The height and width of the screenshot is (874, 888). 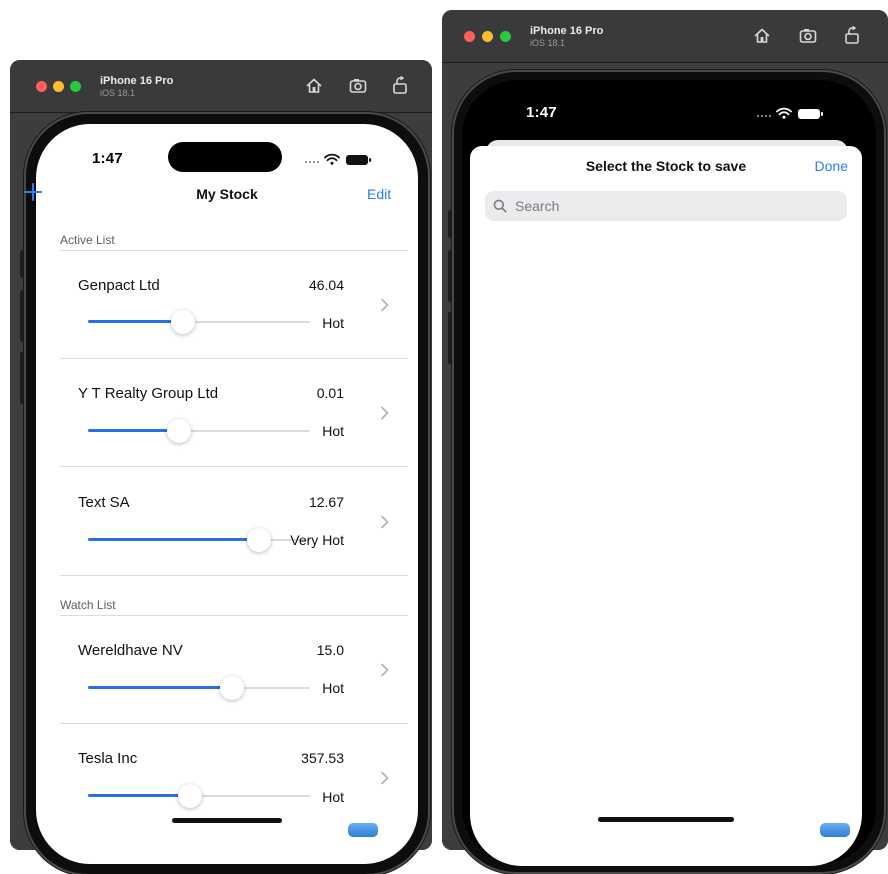 What do you see at coordinates (330, 650) in the screenshot?
I see `stock-value: 15.0` at bounding box center [330, 650].